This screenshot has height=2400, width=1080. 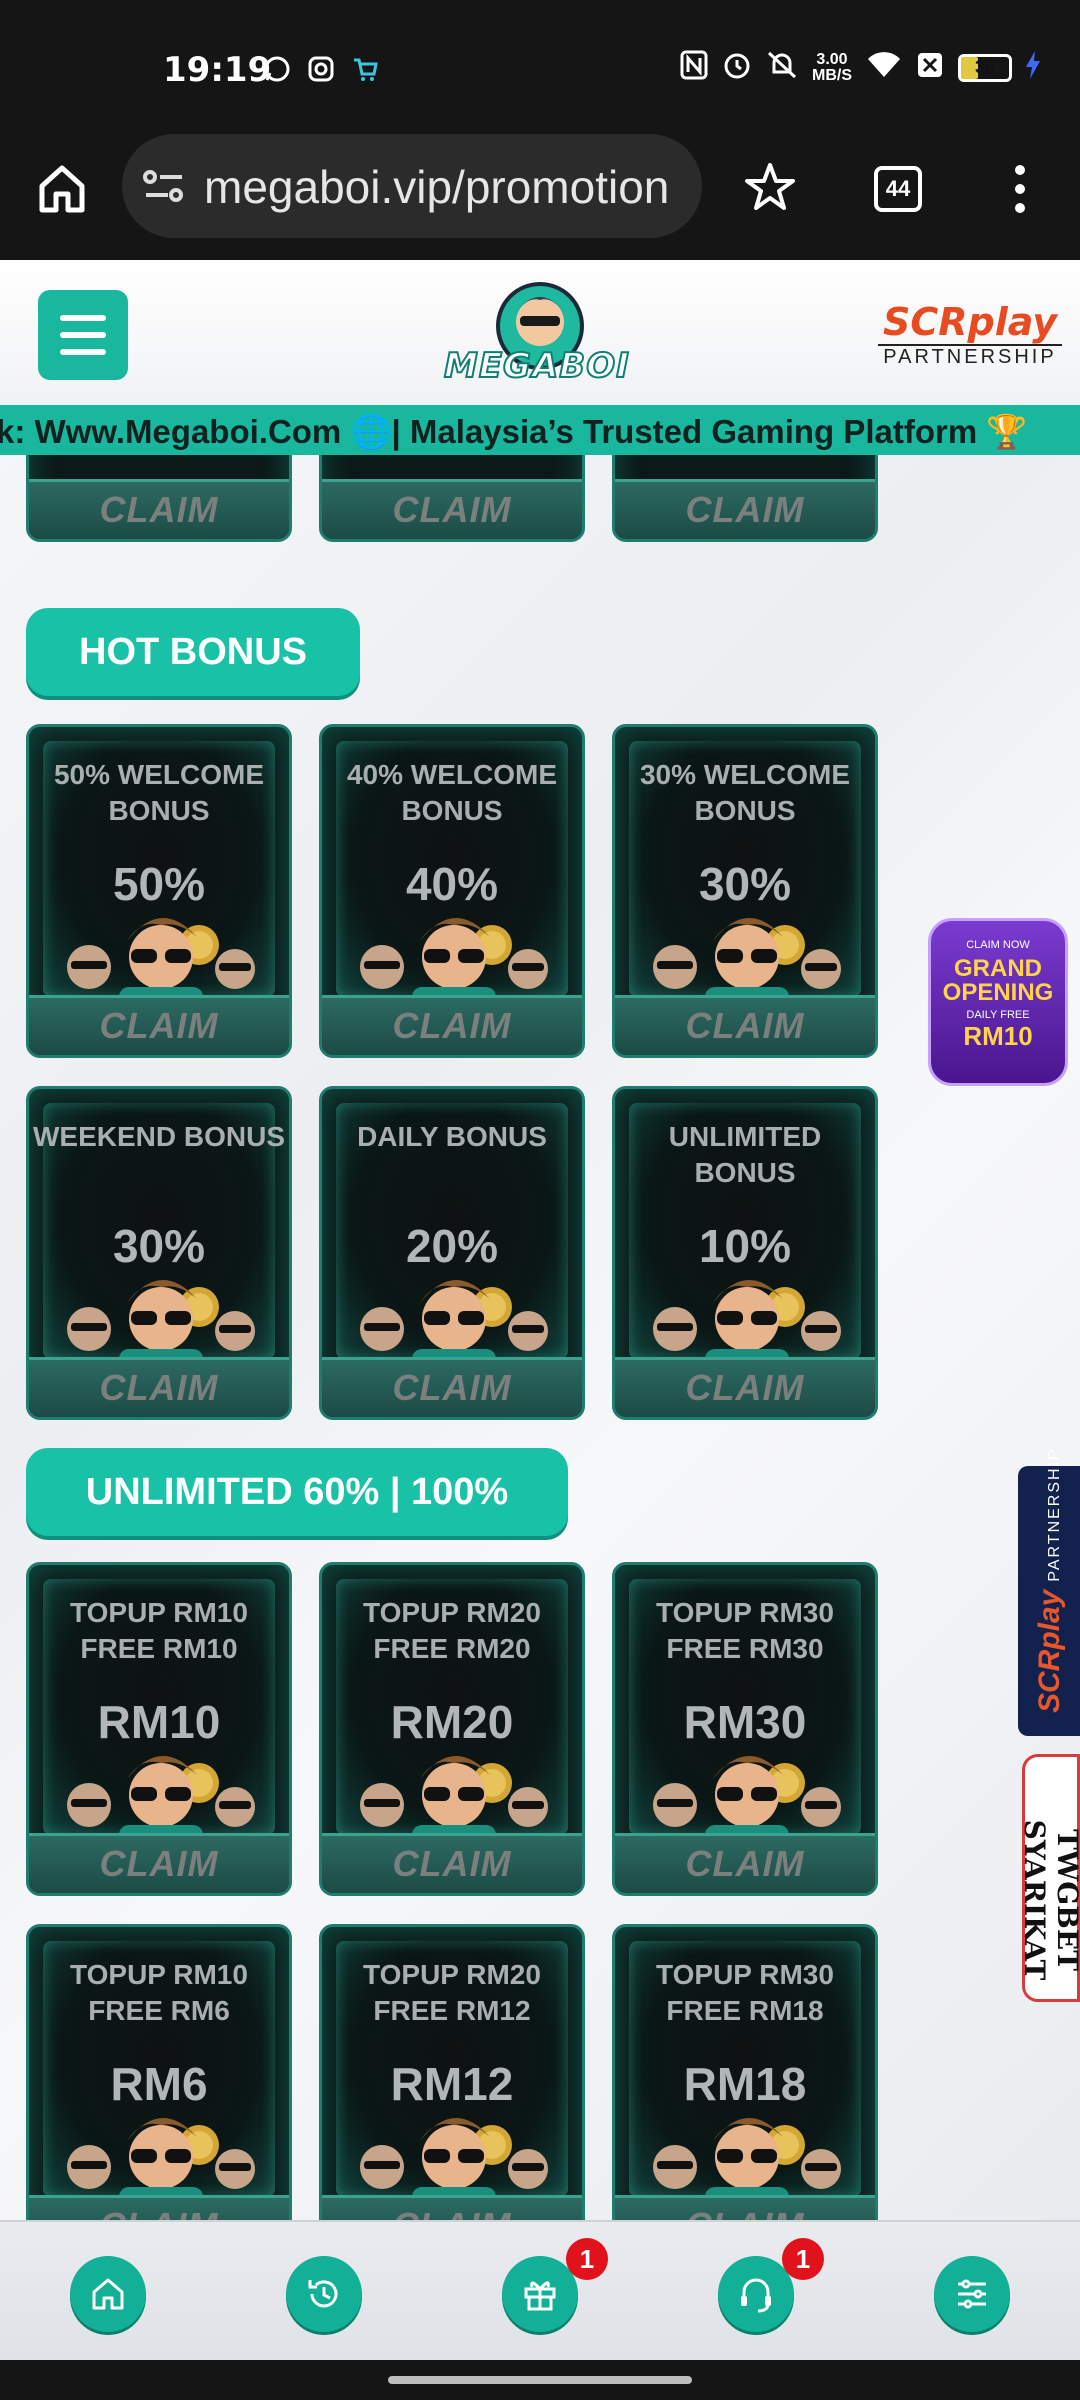 I want to click on status-time: 19:19, so click(x=217, y=70).